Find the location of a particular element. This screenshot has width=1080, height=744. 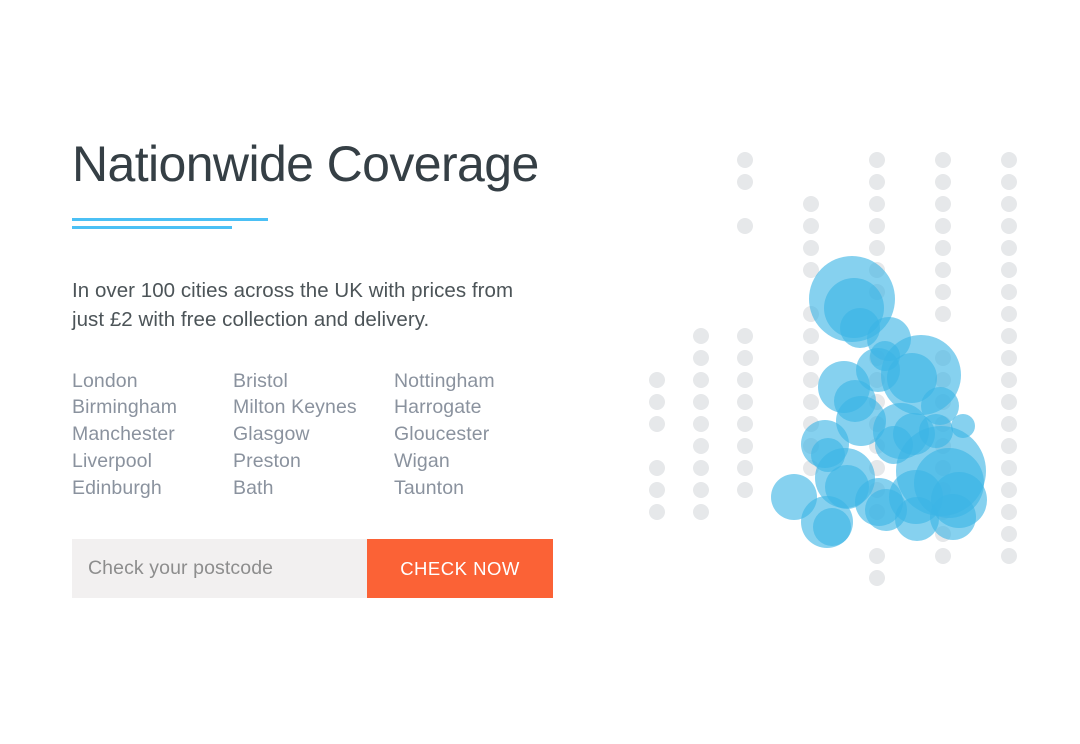

divider-line-bottom is located at coordinates (152, 227).